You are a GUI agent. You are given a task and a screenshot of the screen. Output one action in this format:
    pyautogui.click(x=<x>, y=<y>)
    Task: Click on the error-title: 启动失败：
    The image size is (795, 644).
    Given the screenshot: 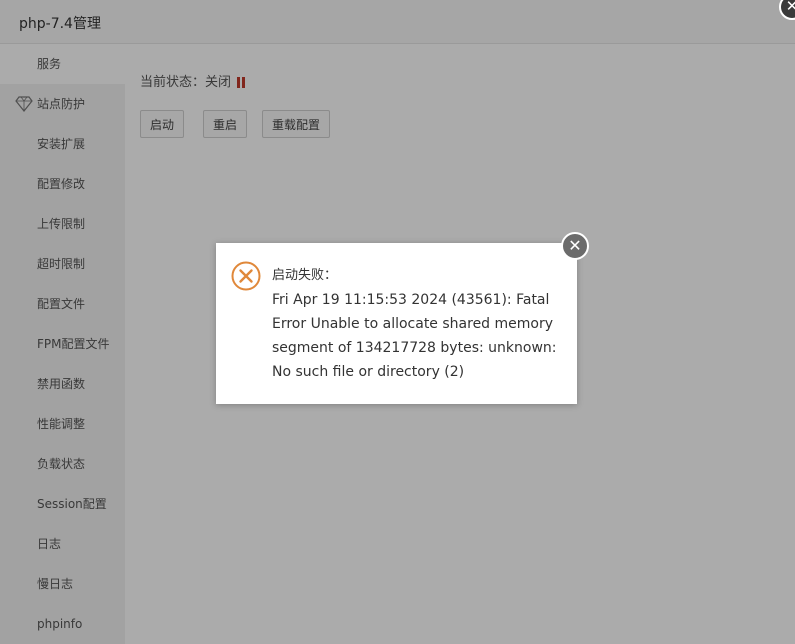 What is the action you would take?
    pyautogui.click(x=305, y=275)
    